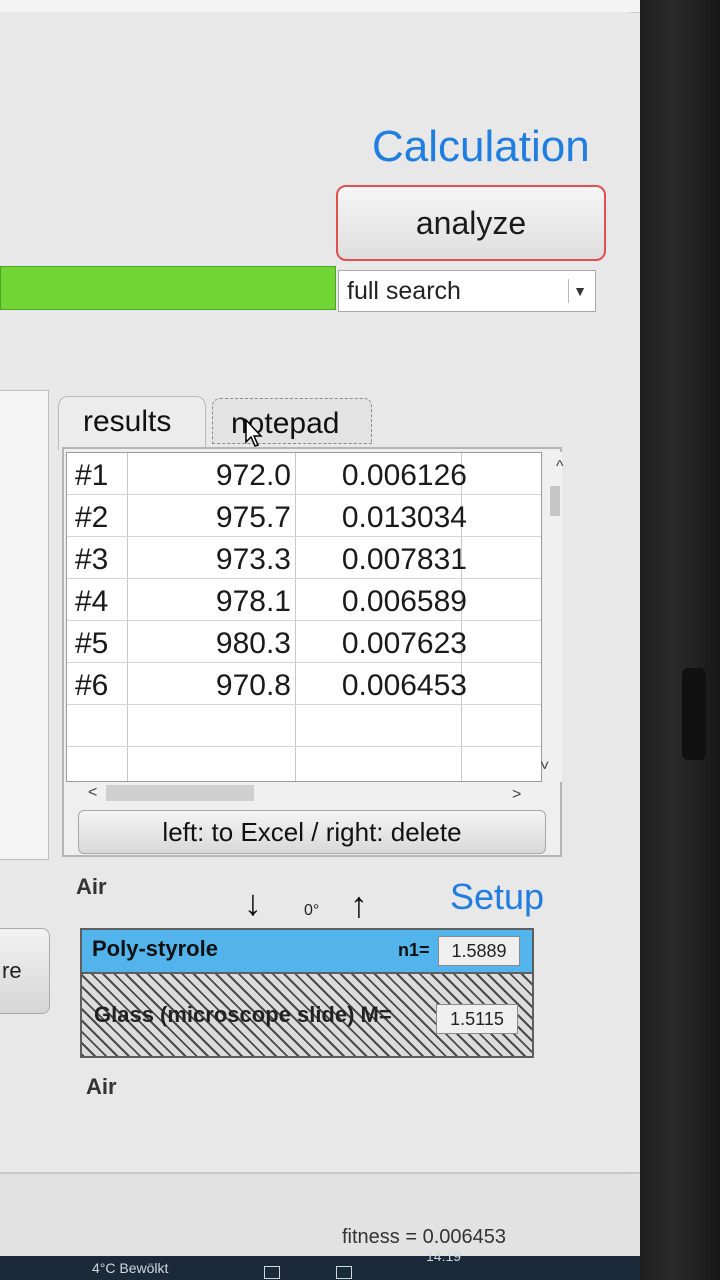 This screenshot has width=720, height=1280. I want to click on mouse-cursor-icon, so click(254, 432).